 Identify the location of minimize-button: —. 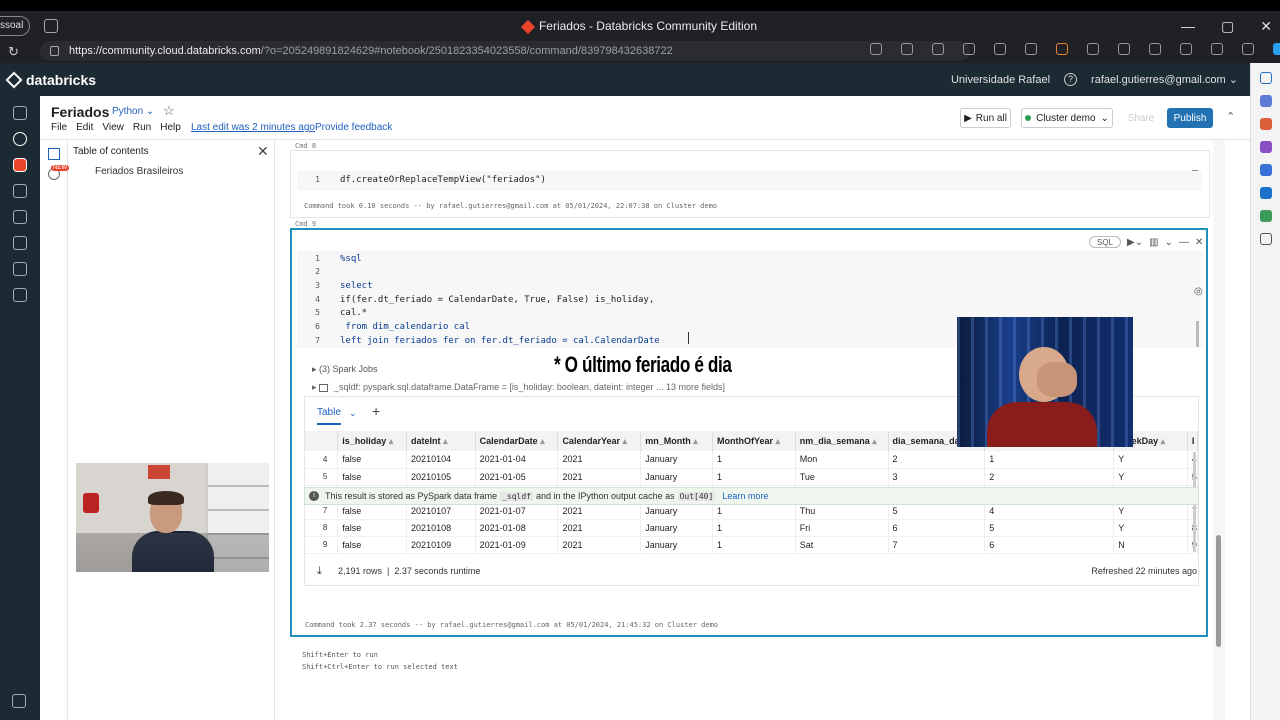
(1188, 26).